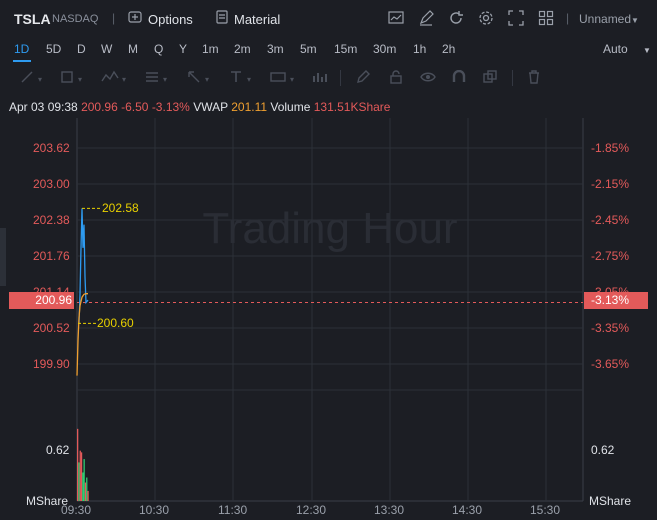 This screenshot has height=520, width=657. What do you see at coordinates (170, 107) in the screenshot?
I see `quote-change-pct: -3.13%` at bounding box center [170, 107].